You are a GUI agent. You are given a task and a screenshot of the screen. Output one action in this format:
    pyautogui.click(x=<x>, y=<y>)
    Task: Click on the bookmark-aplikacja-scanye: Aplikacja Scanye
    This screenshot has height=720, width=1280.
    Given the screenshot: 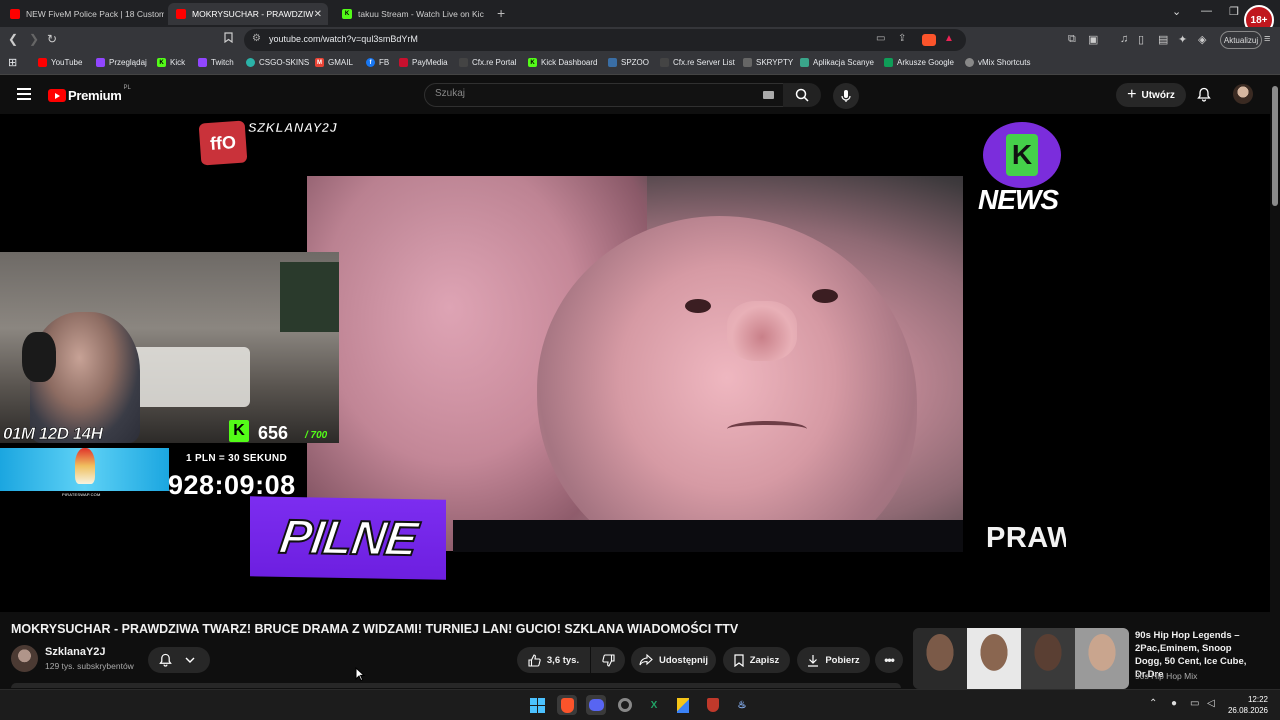 What is the action you would take?
    pyautogui.click(x=837, y=62)
    